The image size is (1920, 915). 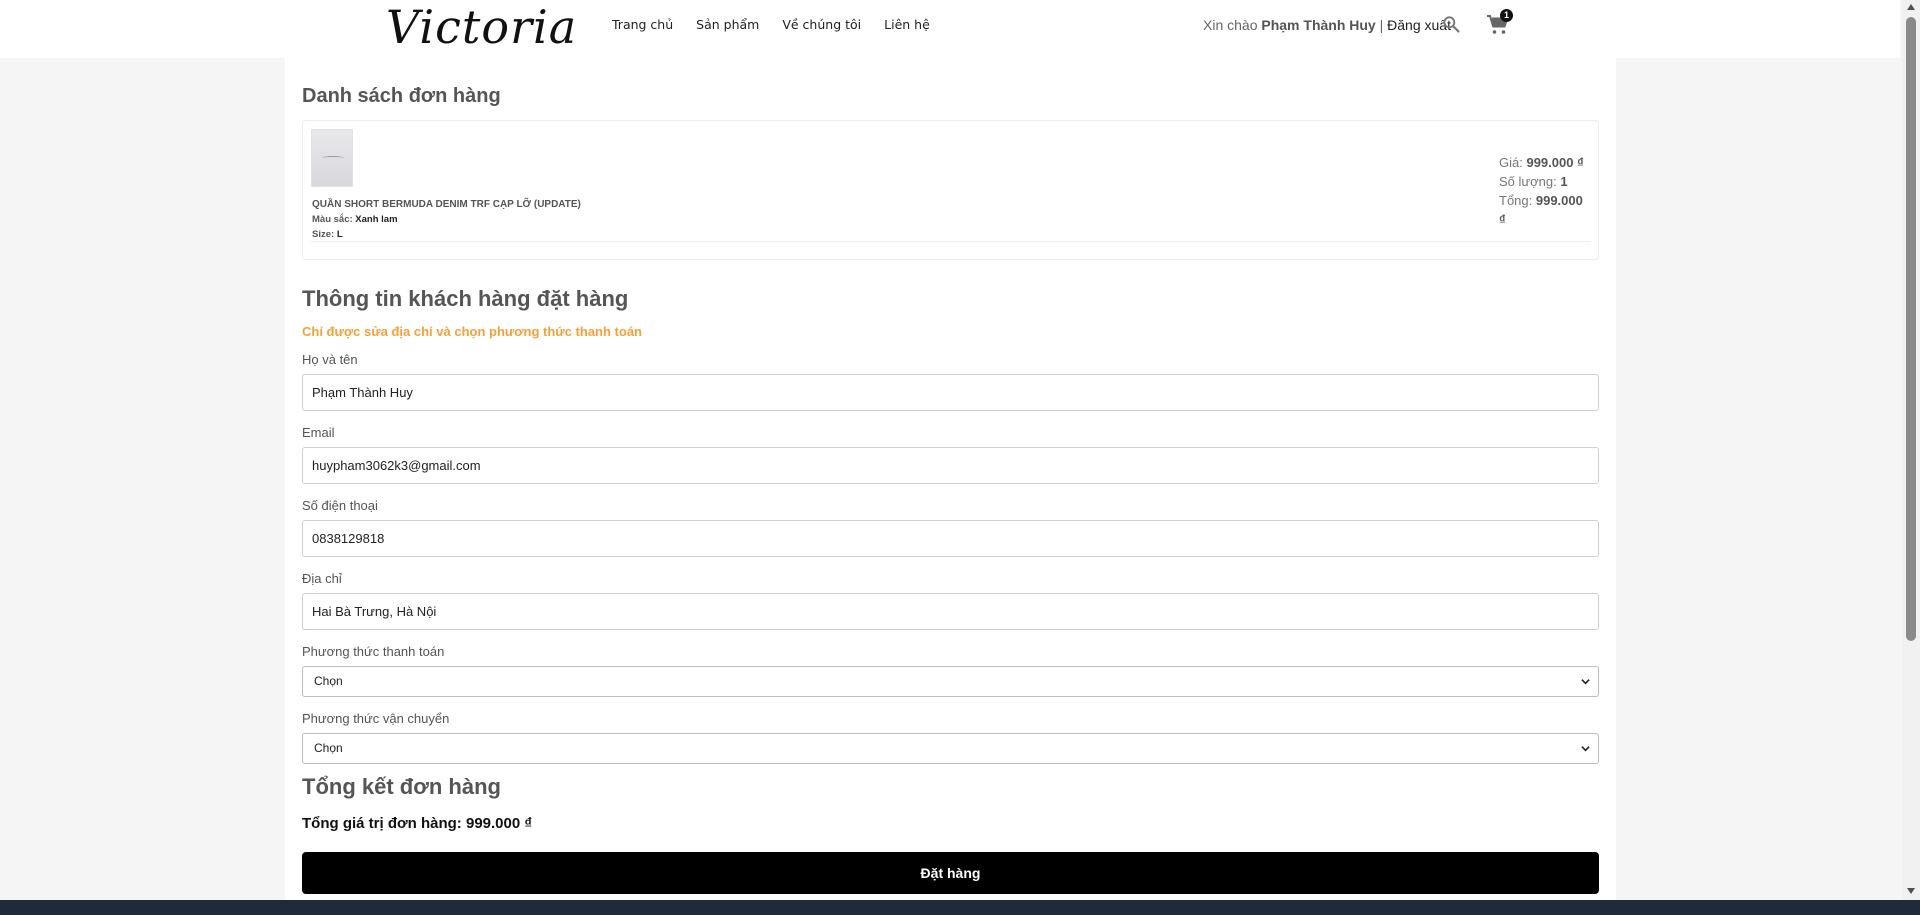 I want to click on nav-link-home: Trang chủ, so click(x=642, y=24).